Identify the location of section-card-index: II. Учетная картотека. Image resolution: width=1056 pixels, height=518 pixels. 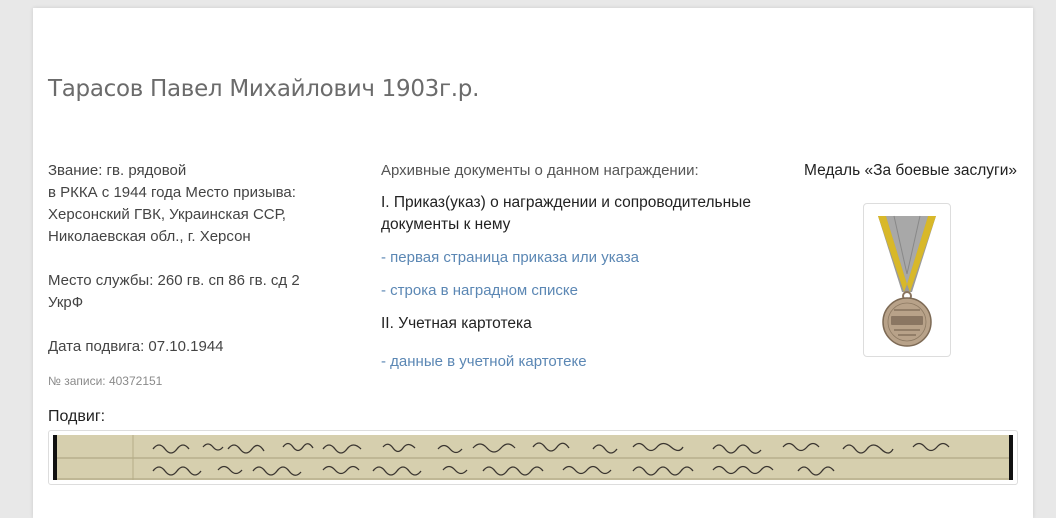
(456, 323).